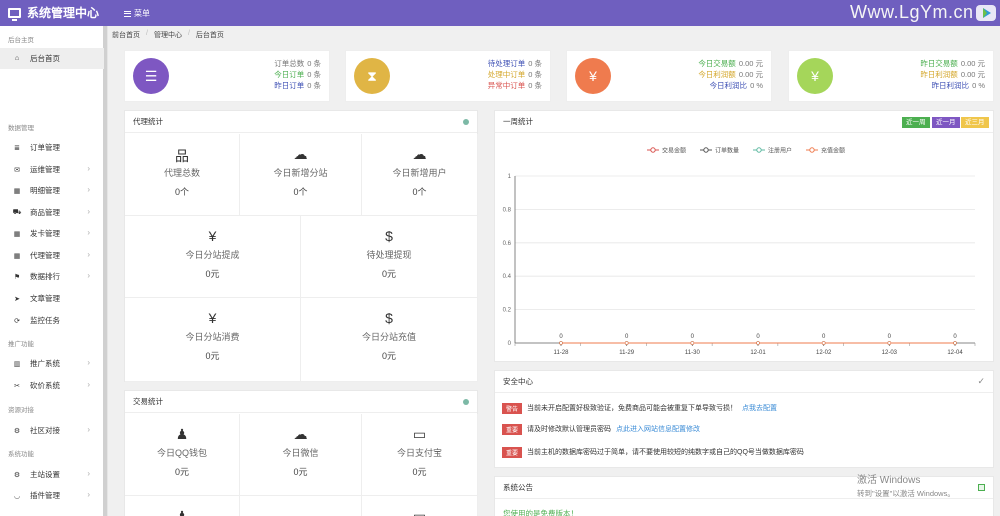 This screenshot has width=1000, height=516. Describe the element at coordinates (181, 453) in the screenshot. I see `trade-stat-label: 今日QQ钱包` at that location.